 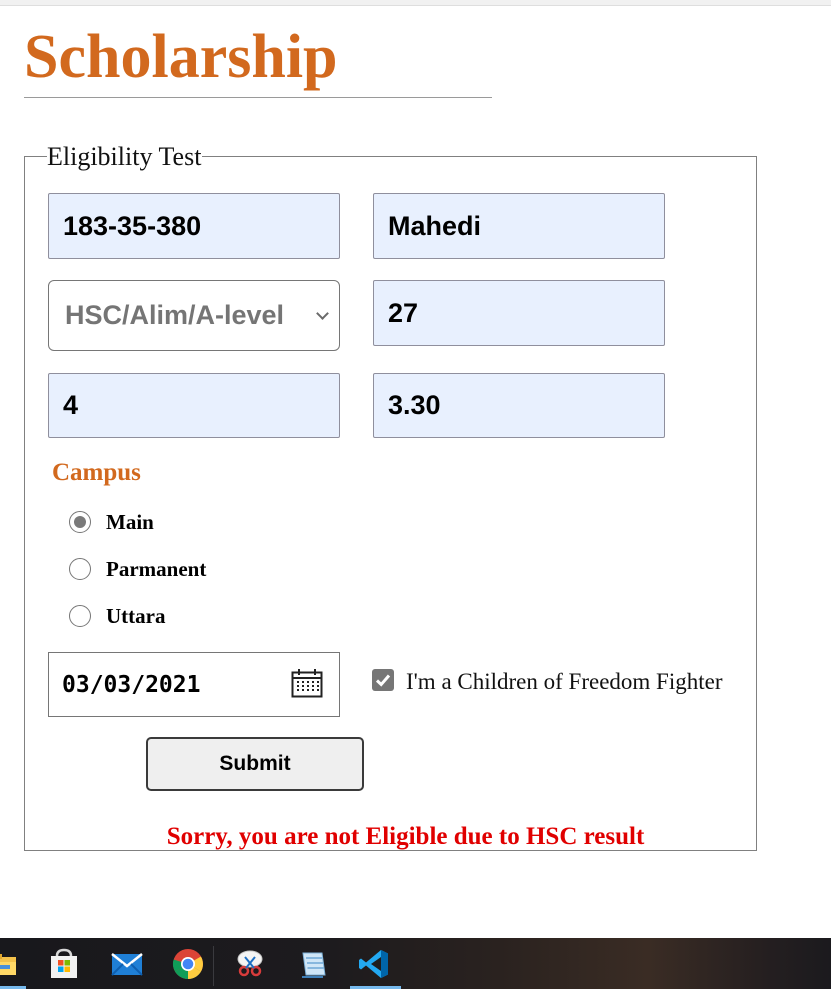 What do you see at coordinates (307, 683) in the screenshot?
I see `calendar-icon` at bounding box center [307, 683].